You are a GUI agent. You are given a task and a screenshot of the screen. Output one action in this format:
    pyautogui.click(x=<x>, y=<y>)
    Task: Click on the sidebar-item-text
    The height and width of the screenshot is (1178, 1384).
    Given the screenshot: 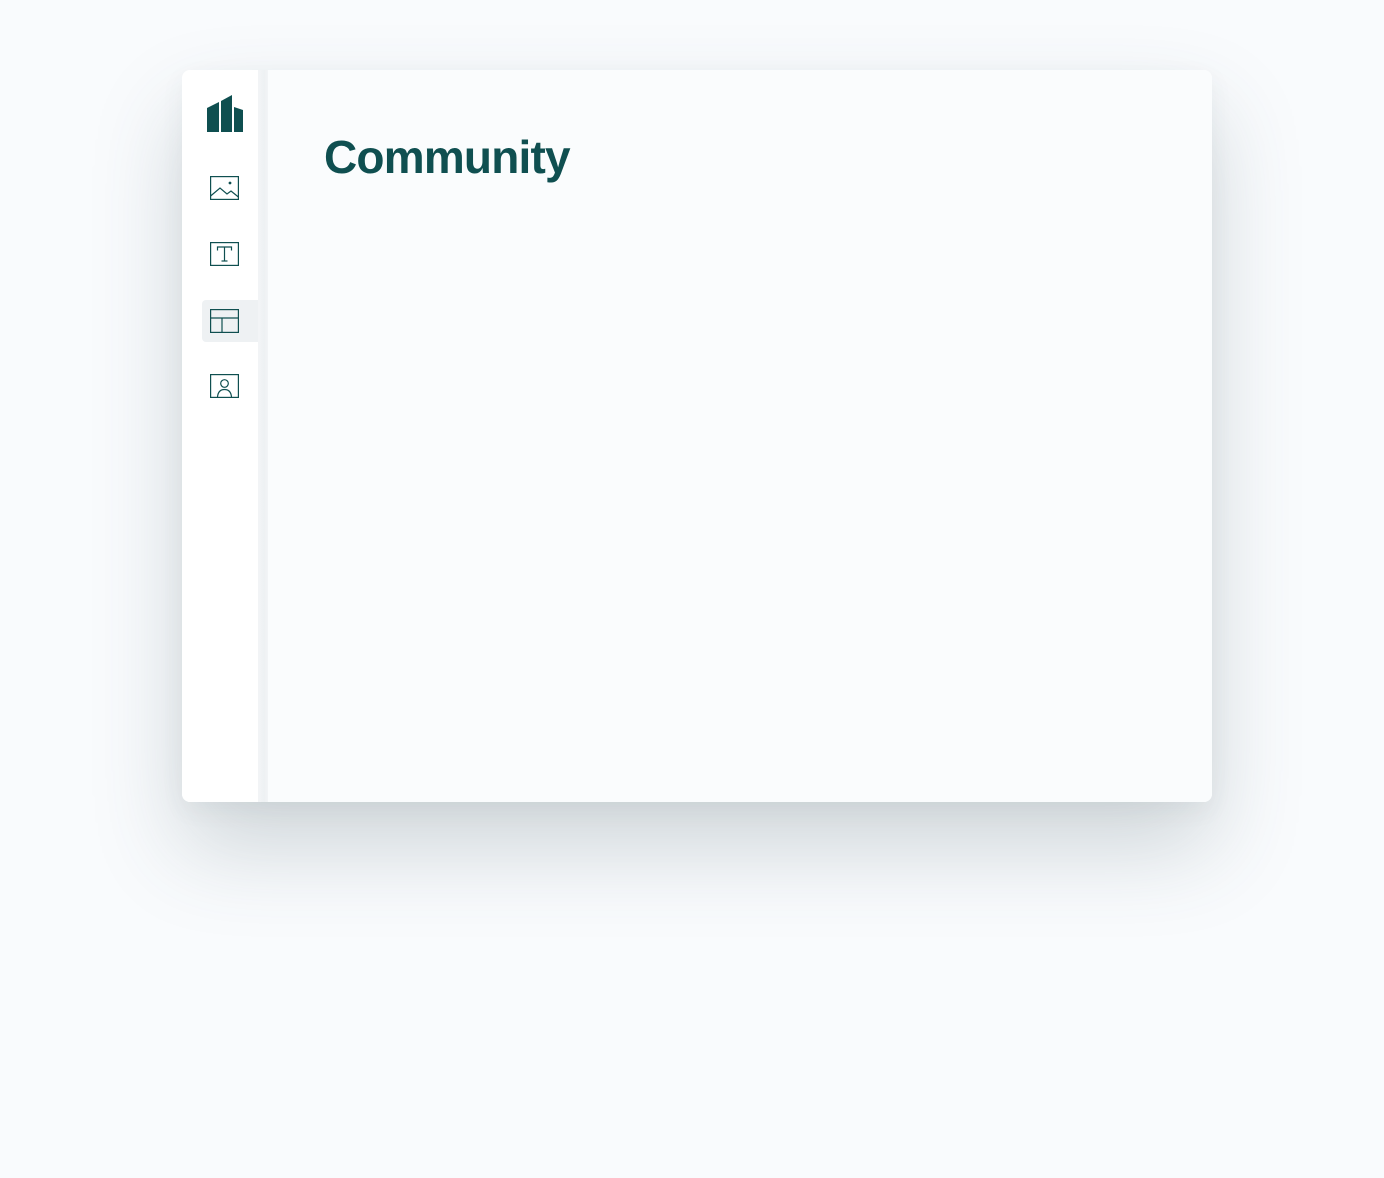 What is the action you would take?
    pyautogui.click(x=230, y=254)
    